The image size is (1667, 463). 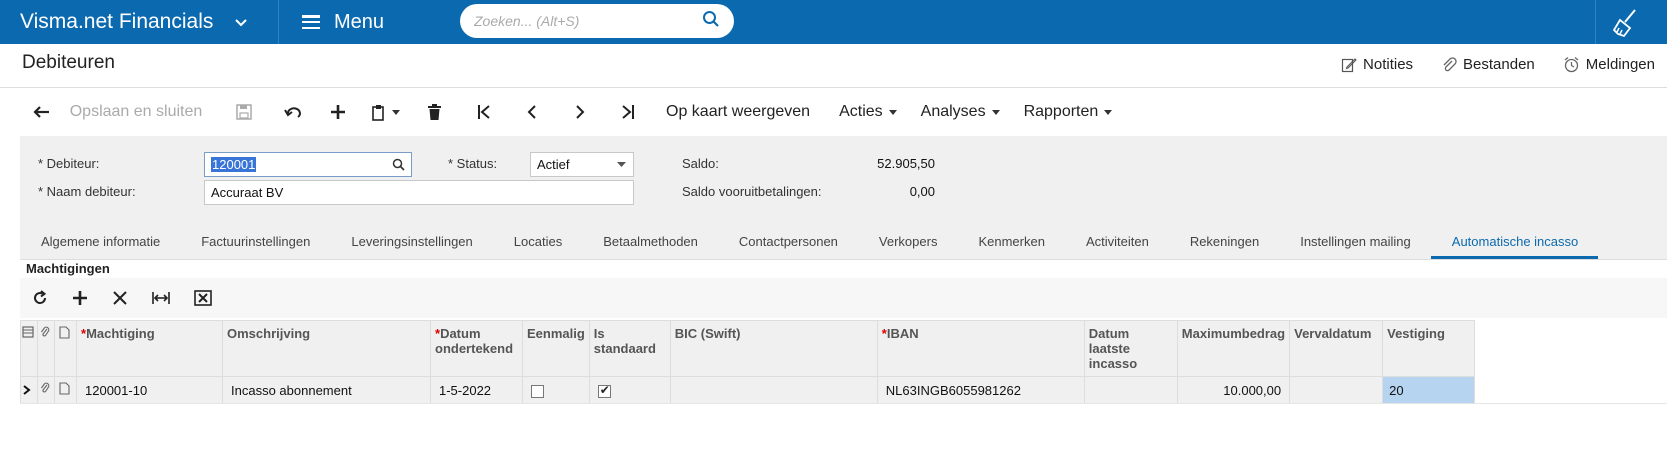 I want to click on column-header-one-time: Eenmalig, so click(x=556, y=348).